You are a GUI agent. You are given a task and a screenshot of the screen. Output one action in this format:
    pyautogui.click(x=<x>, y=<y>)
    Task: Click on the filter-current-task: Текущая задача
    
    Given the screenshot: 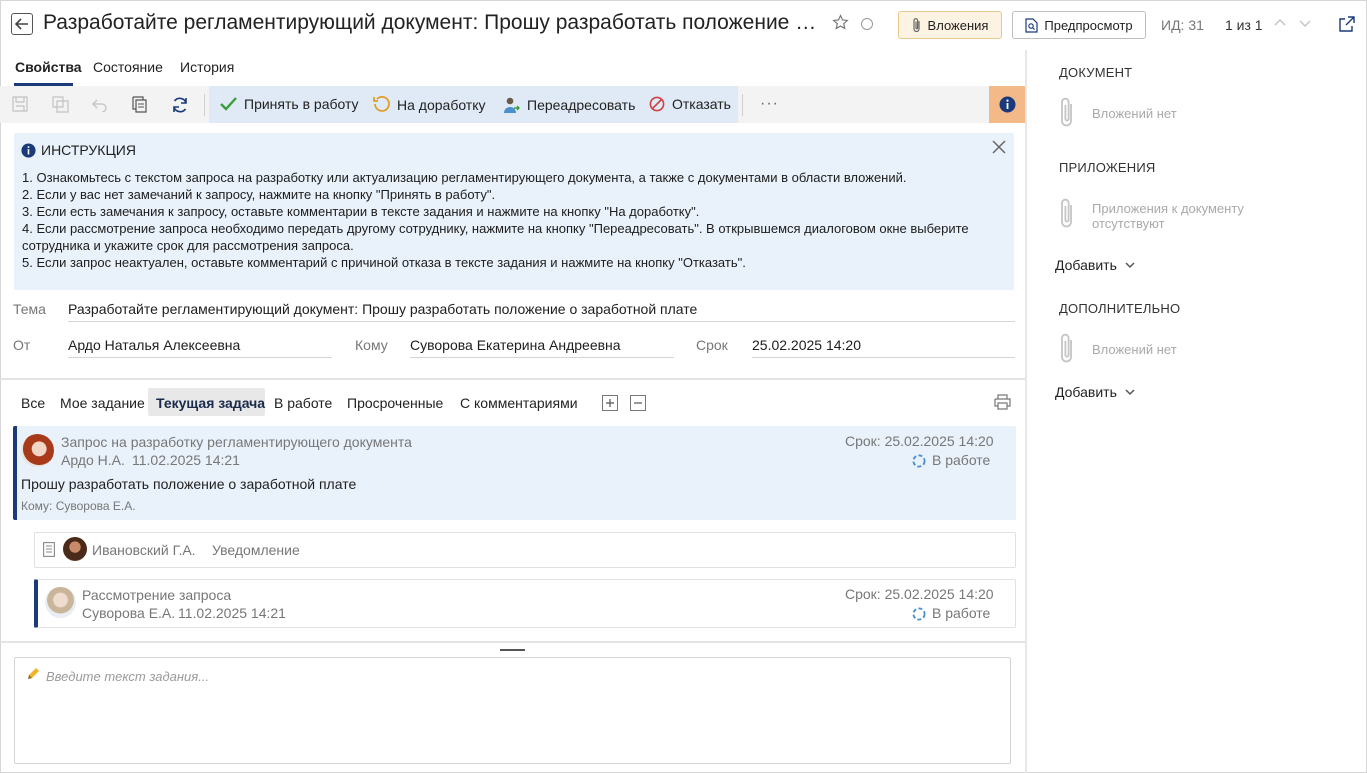 What is the action you would take?
    pyautogui.click(x=210, y=403)
    